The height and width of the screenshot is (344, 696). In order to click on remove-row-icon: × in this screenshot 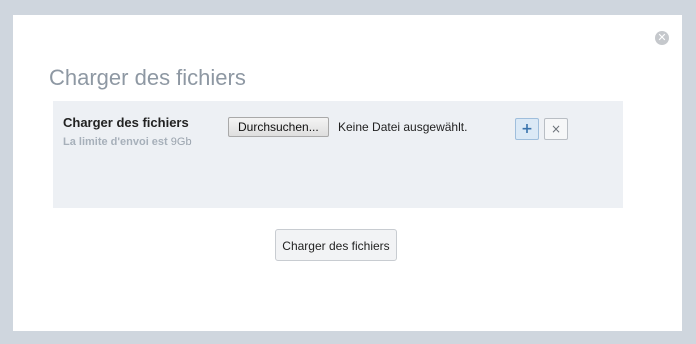, I will do `click(556, 129)`.